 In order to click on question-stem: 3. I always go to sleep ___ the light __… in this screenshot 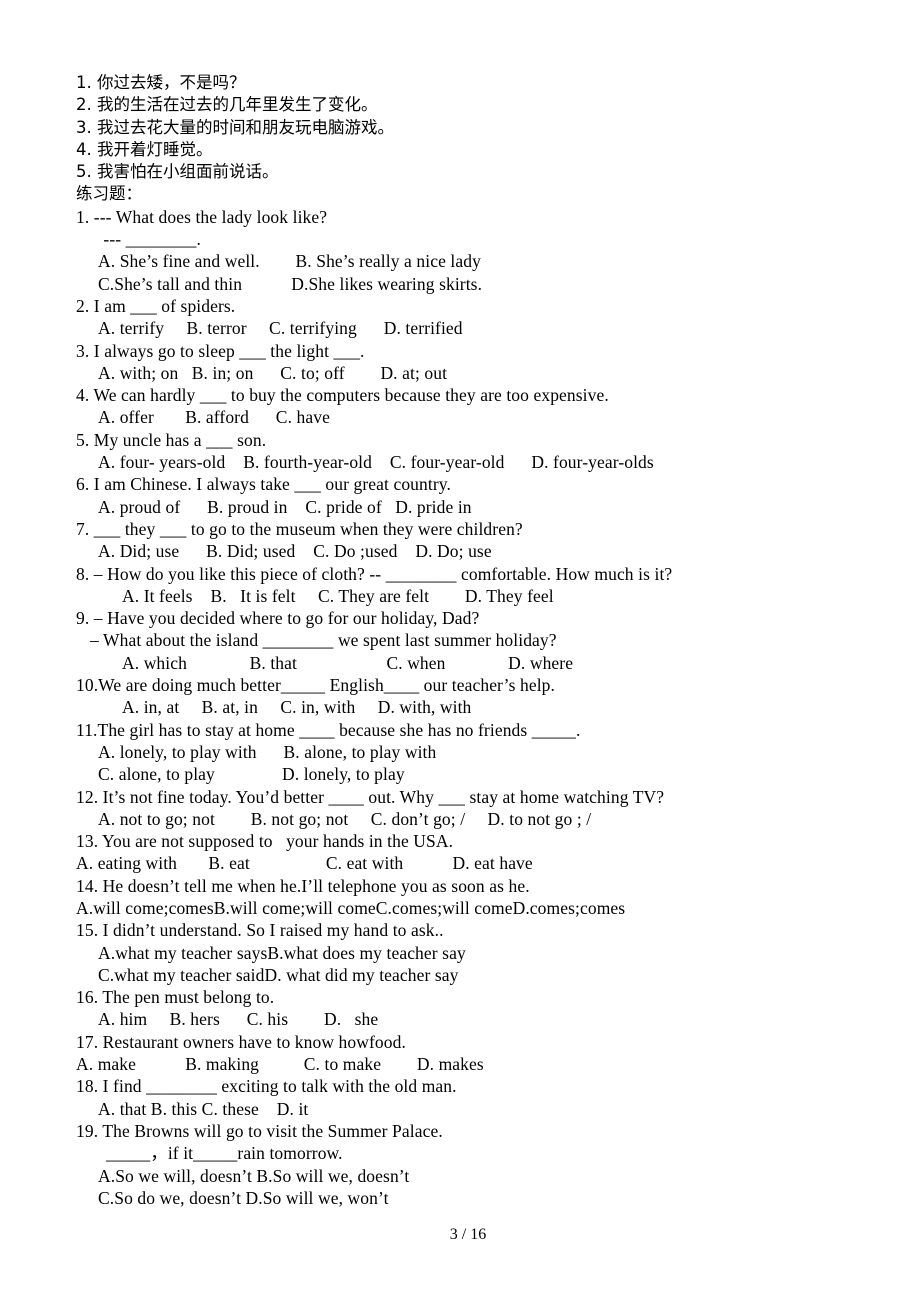, I will do `click(220, 350)`.